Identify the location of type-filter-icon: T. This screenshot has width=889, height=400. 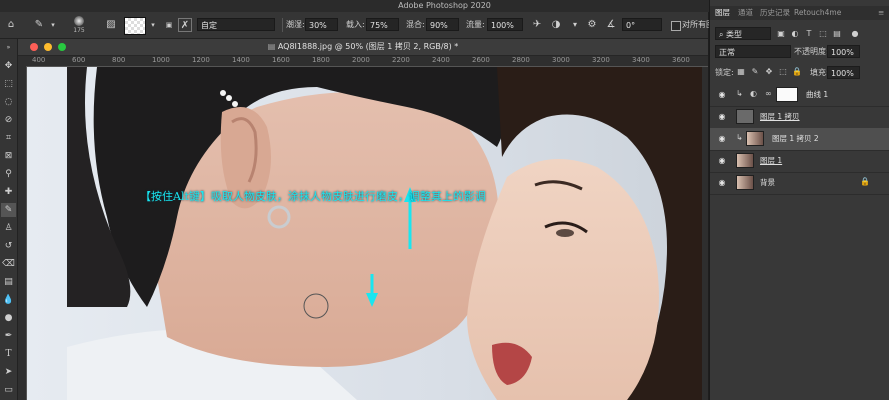
(809, 34).